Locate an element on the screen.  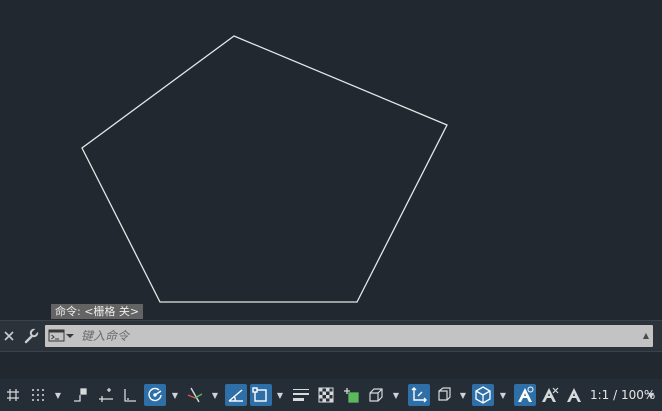
command-line-bar: 键入命令 ▲ is located at coordinates (331, 335).